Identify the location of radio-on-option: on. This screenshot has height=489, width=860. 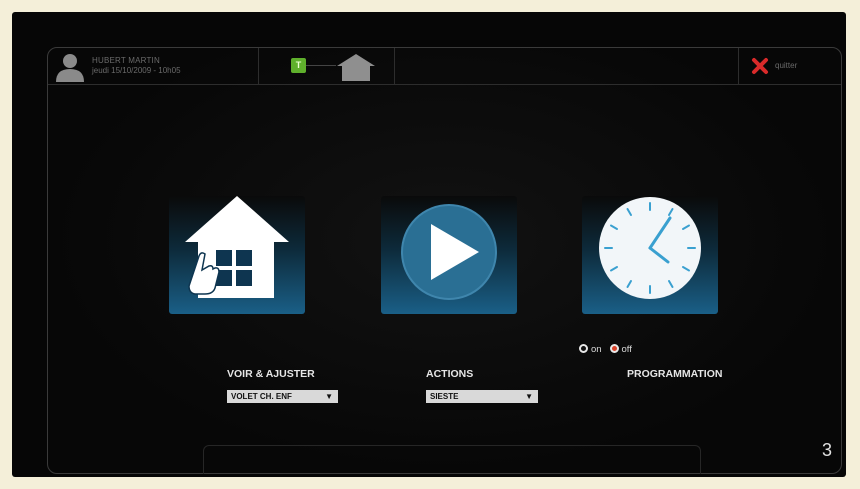
(591, 349).